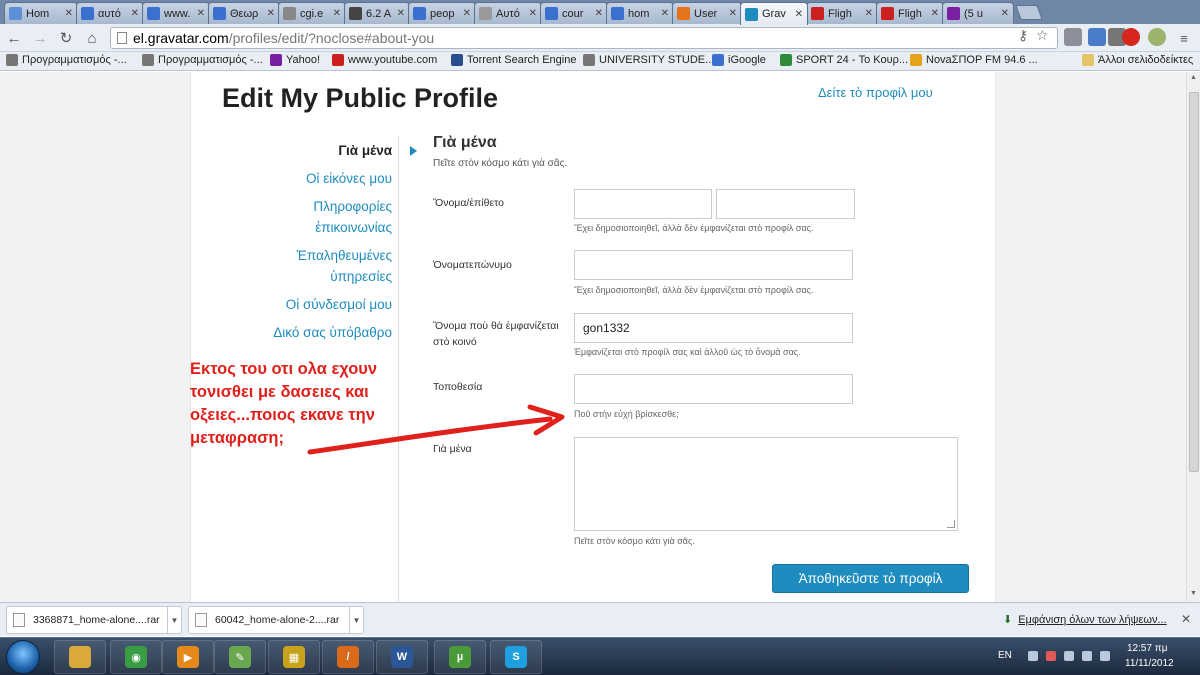 The image size is (1200, 675). Describe the element at coordinates (295, 60) in the screenshot. I see `bookmark-item: Yahoo!` at that location.